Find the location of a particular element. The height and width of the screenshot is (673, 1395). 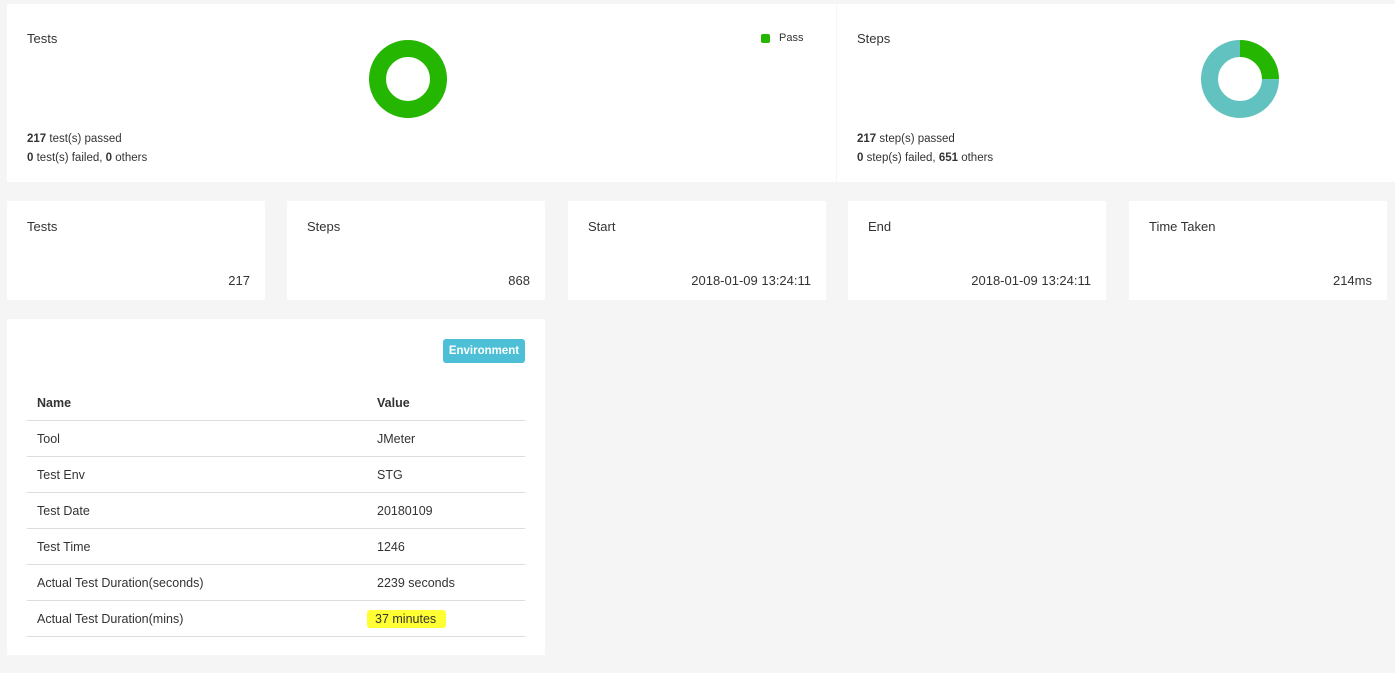

tests-legend: Pass is located at coordinates (782, 38).